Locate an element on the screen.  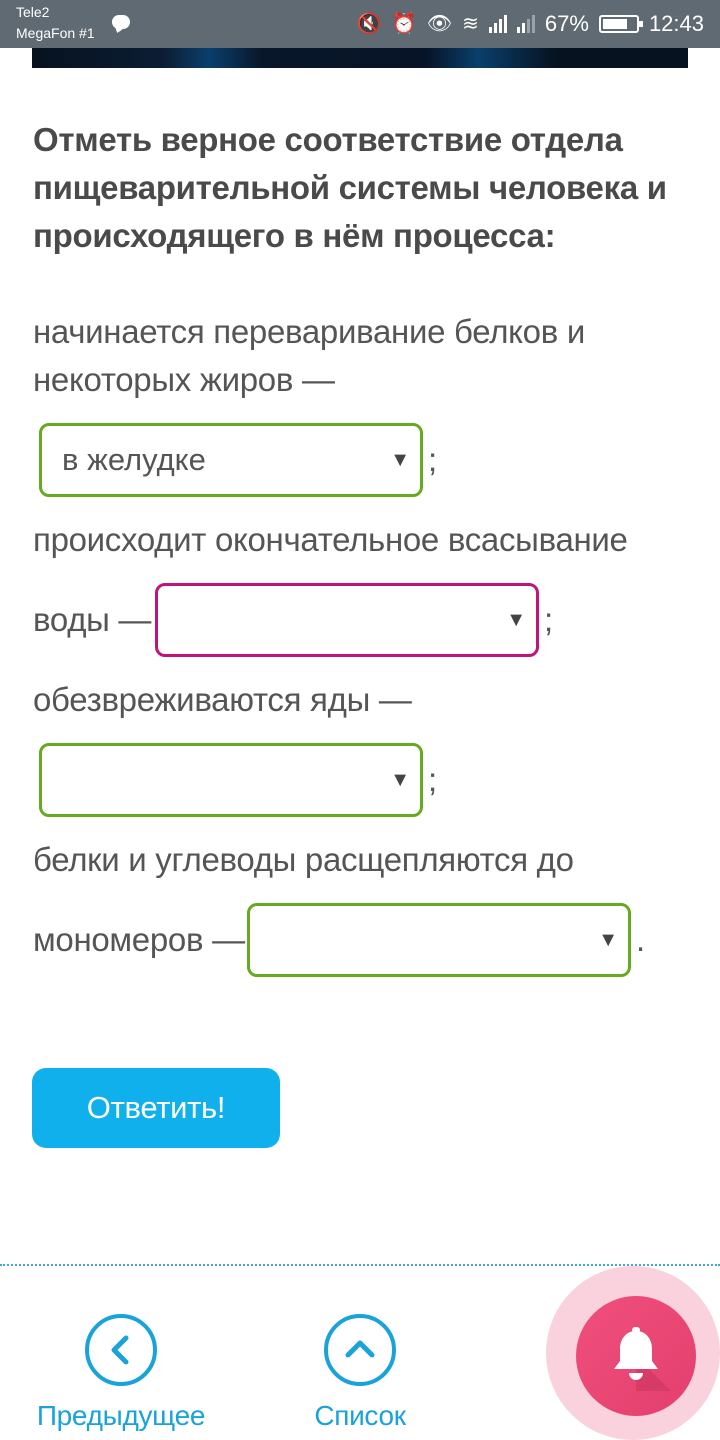
item-1-text-line2: некоторых жиров — is located at coordinates (184, 379).